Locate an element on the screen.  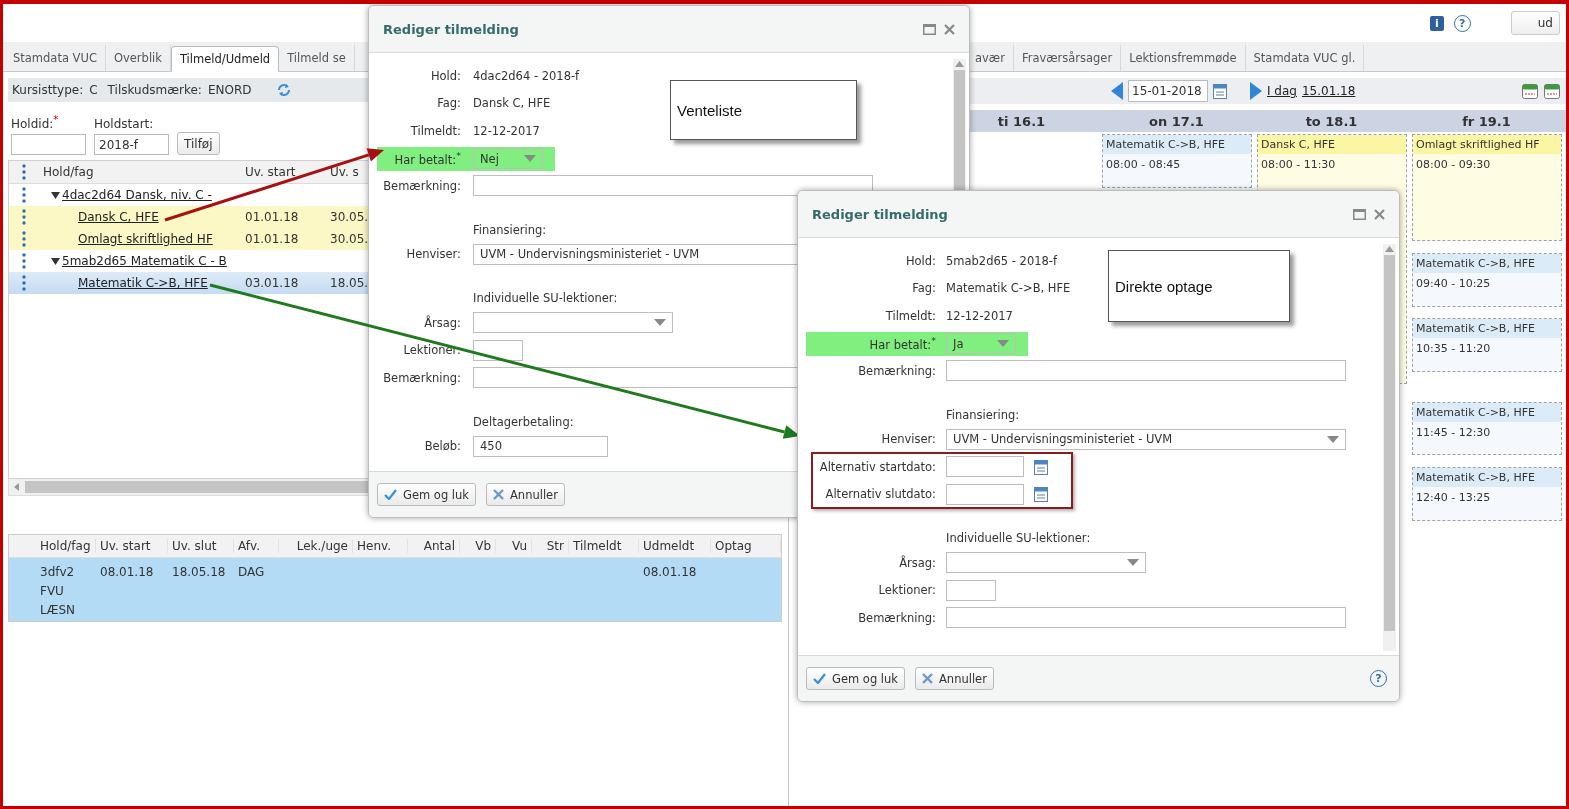
table-cell-text: 30.05. is located at coordinates (349, 217).